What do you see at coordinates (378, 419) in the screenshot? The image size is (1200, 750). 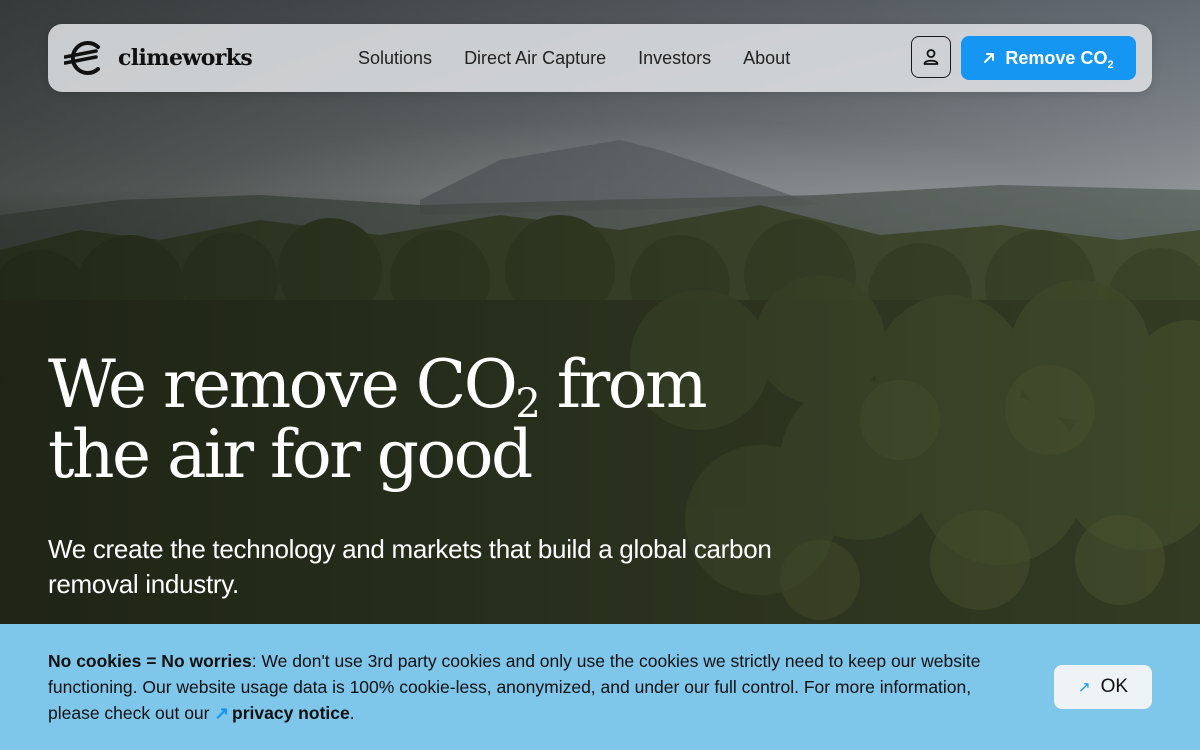 I see `hero-title: We remove CO2 from the air for good` at bounding box center [378, 419].